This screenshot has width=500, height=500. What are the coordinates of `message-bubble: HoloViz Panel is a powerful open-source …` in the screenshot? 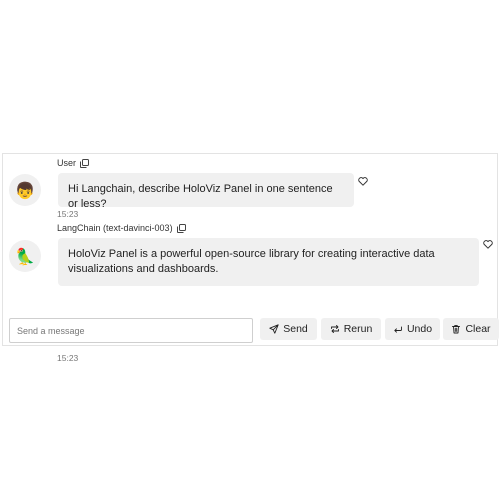 It's located at (268, 262).